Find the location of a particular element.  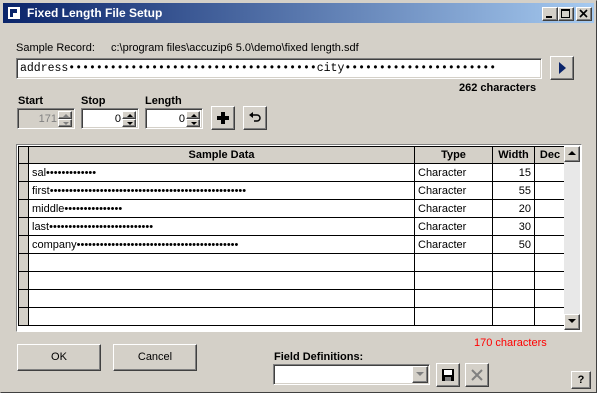

app-icon is located at coordinates (14, 13).